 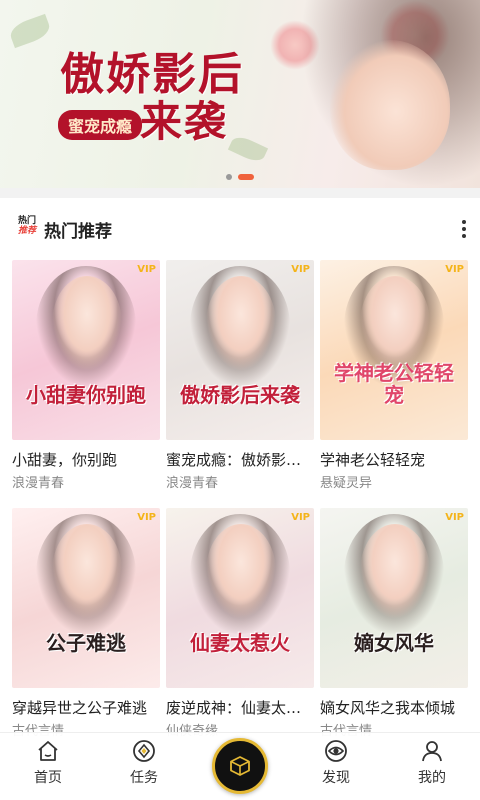 I want to click on badge-text-top: 热门, so click(x=26, y=221).